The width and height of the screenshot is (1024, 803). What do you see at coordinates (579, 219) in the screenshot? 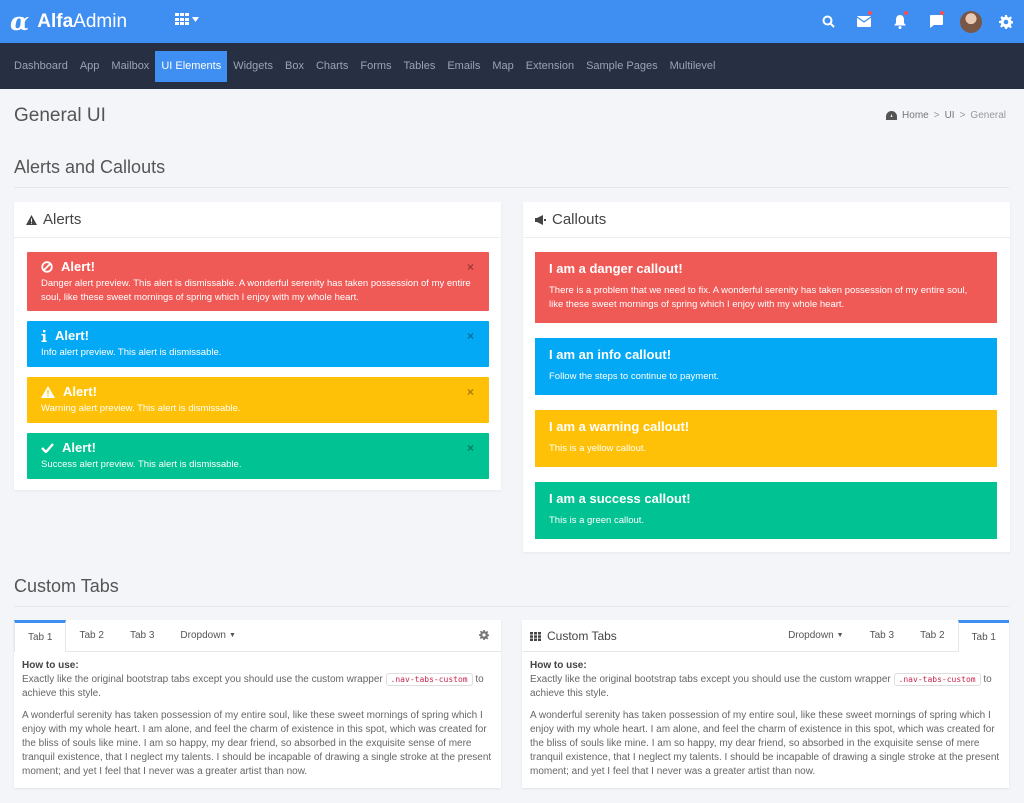
I see `callouts-card-title: Callouts` at bounding box center [579, 219].